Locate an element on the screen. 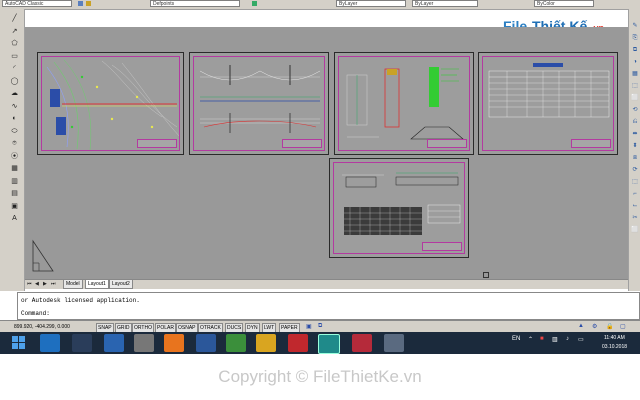 The image size is (640, 400). tab-nav-first-icon: ⏮ is located at coordinates (29, 284).